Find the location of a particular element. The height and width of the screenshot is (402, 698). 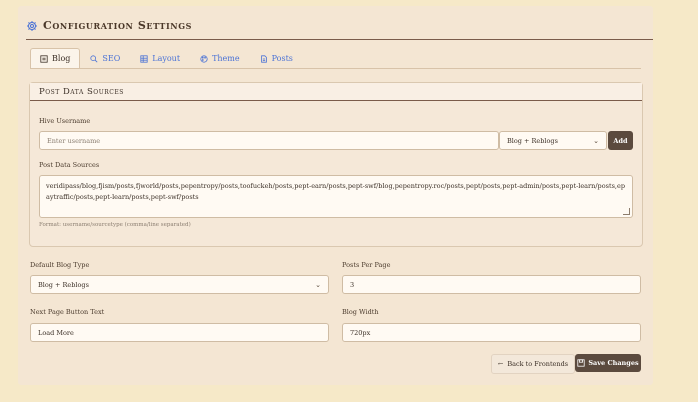

tab-label: Blog is located at coordinates (61, 58).